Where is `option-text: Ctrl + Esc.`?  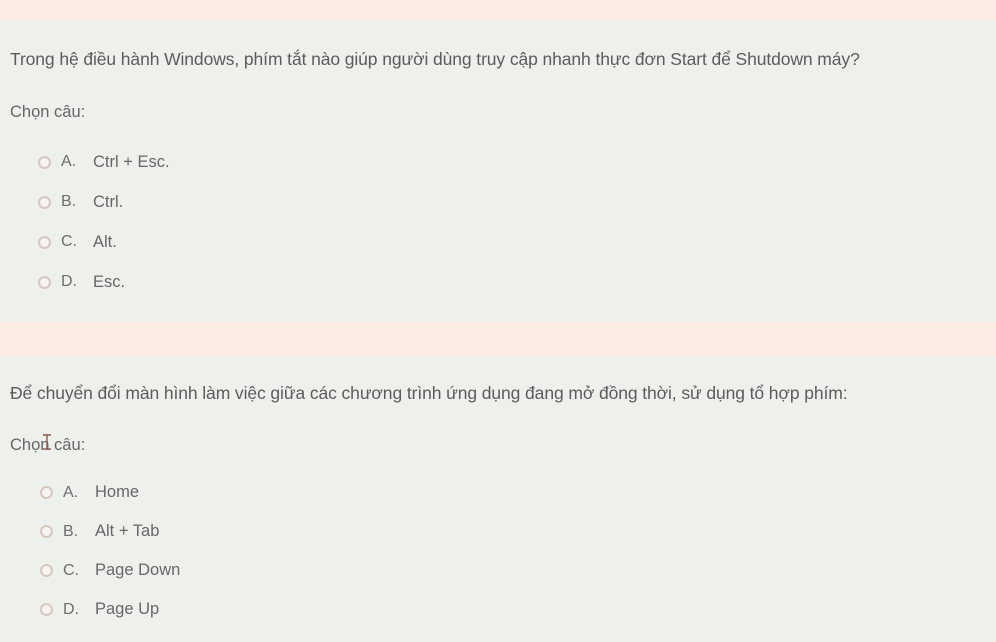
option-text: Ctrl + Esc. is located at coordinates (131, 161).